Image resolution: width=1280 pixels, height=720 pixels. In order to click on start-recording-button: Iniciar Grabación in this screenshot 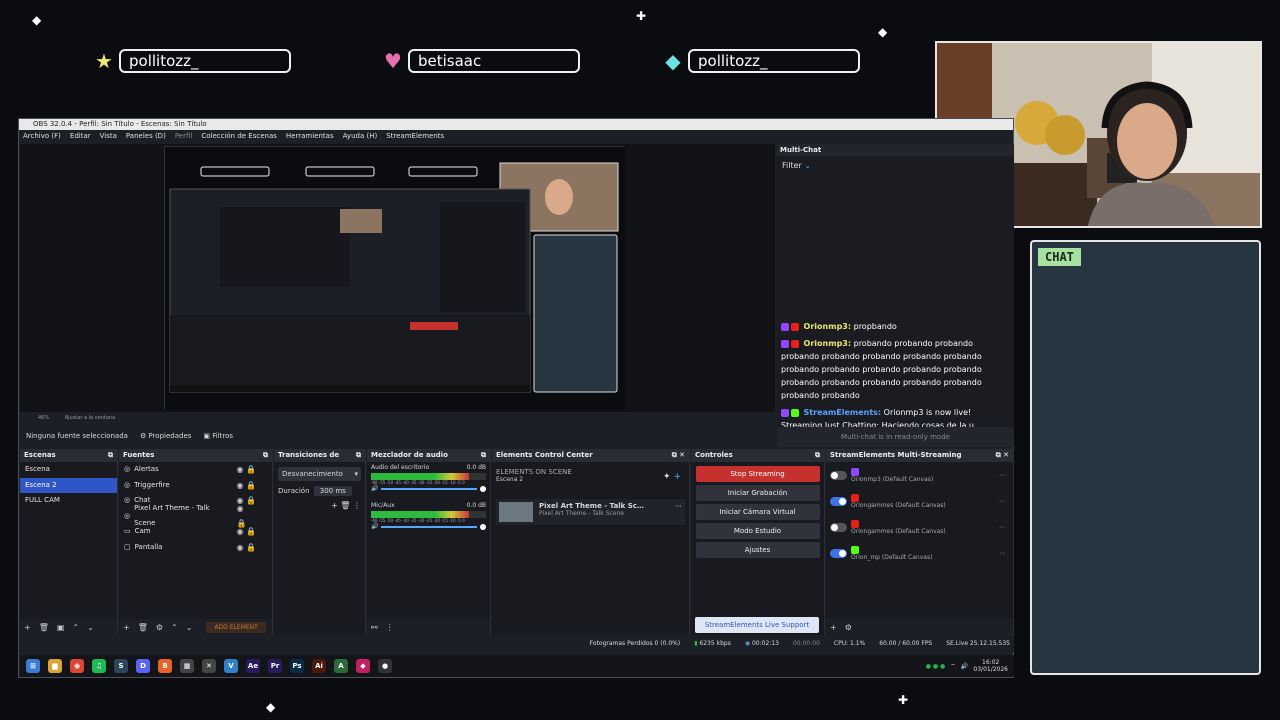, I will do `click(757, 493)`.